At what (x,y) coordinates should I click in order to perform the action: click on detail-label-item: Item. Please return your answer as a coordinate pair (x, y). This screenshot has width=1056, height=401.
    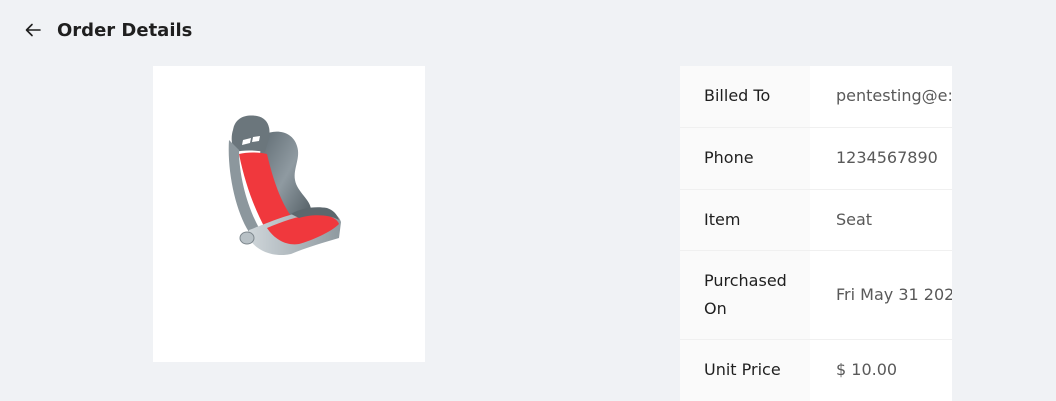
    Looking at the image, I should click on (745, 220).